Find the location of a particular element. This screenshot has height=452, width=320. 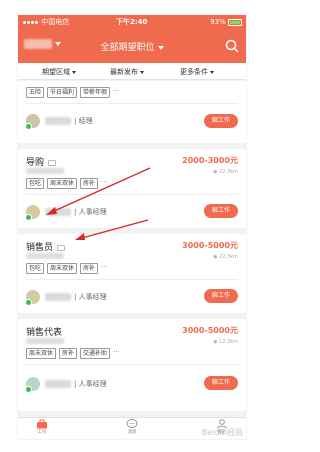

benefit-tags: 五险 节日福利 带薪年假 ··· is located at coordinates (73, 92).